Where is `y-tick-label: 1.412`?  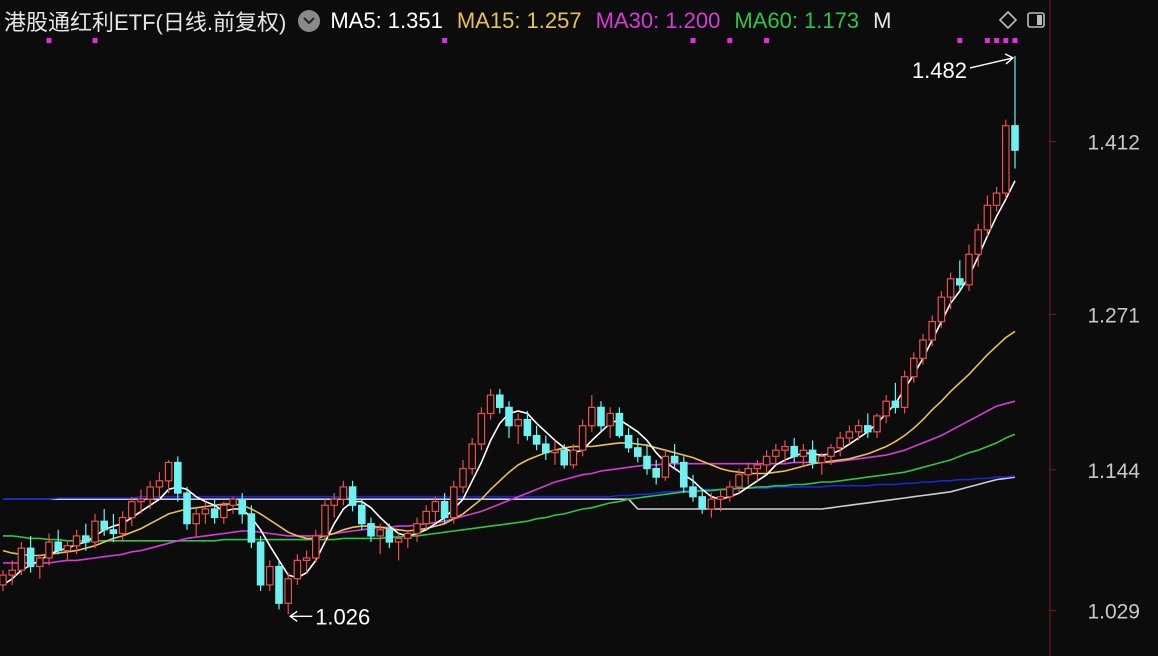 y-tick-label: 1.412 is located at coordinates (1113, 143).